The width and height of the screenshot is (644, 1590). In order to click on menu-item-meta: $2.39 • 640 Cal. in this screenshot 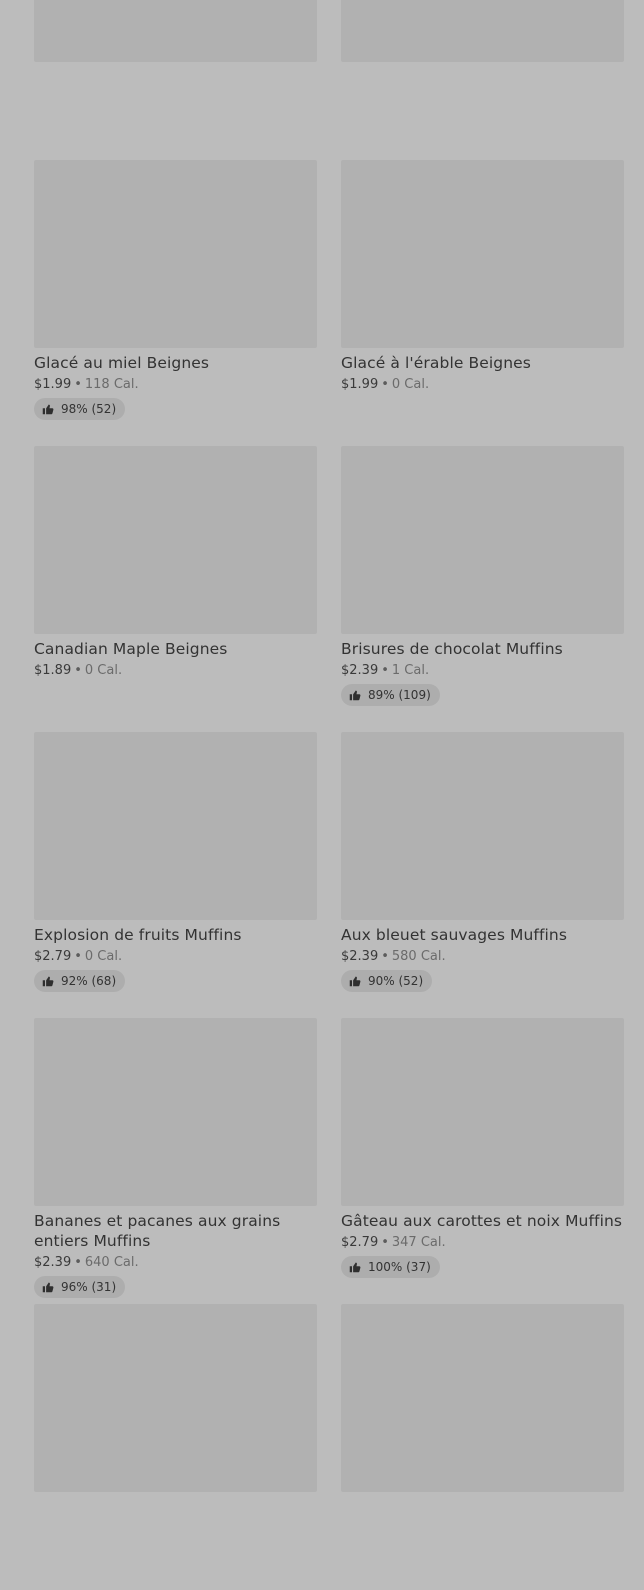, I will do `click(175, 1263)`.